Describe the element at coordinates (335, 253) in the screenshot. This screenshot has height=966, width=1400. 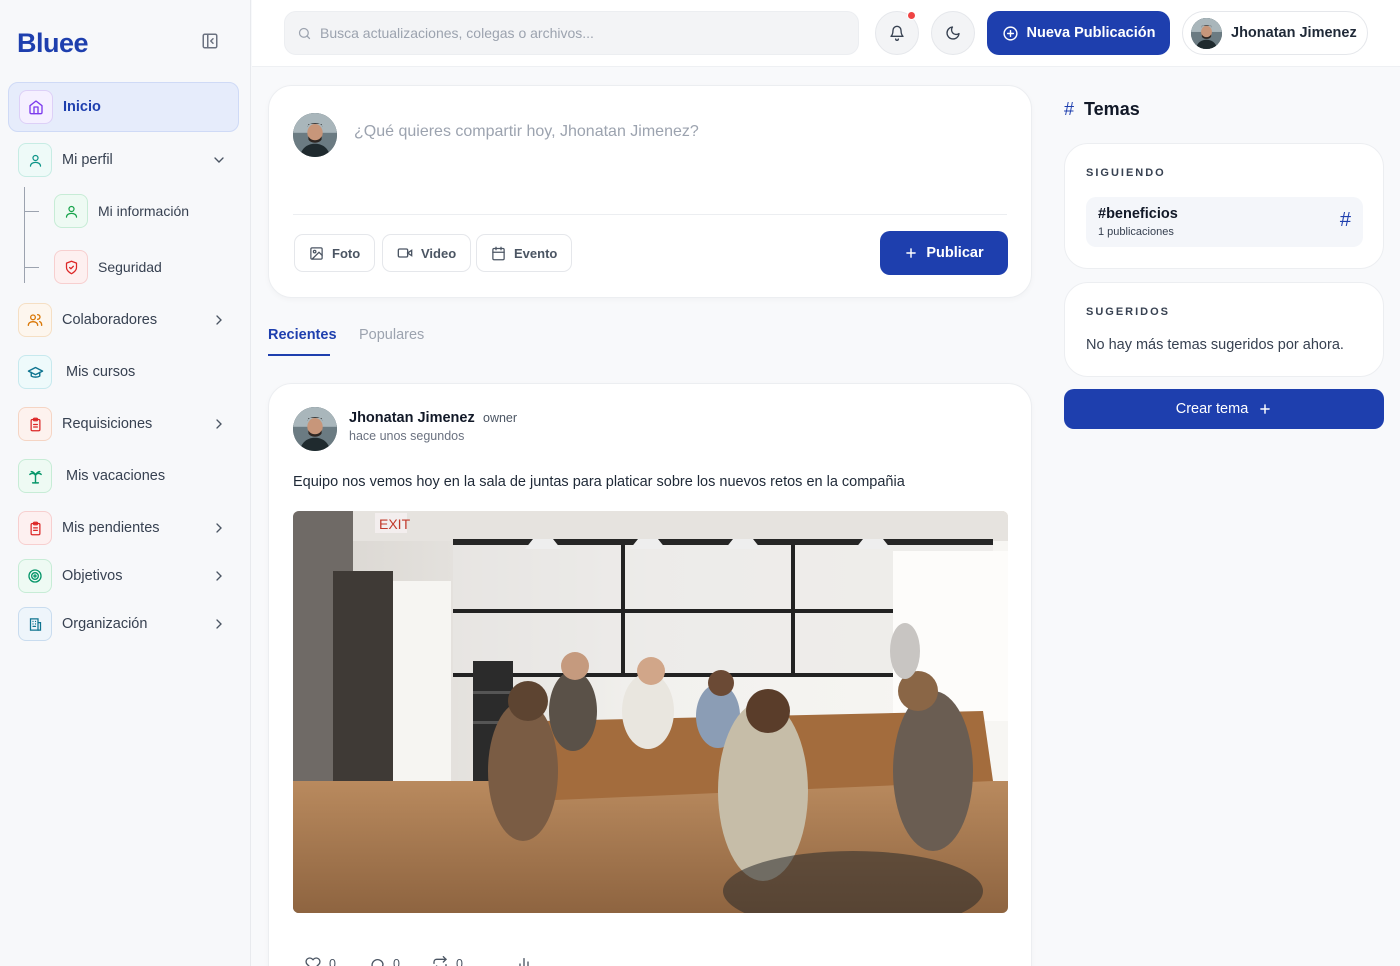
I see `add-photo-button: Foto` at that location.